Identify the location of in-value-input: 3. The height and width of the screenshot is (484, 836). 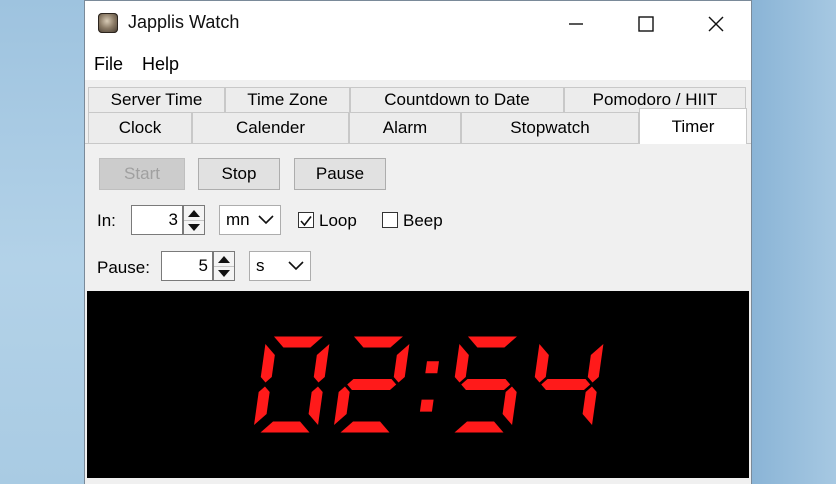
(157, 220).